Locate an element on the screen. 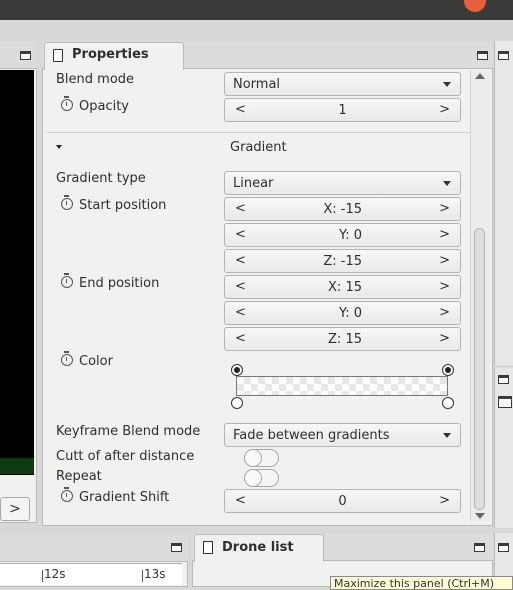  start-y-spinner: < Y: 0 > is located at coordinates (342, 235).